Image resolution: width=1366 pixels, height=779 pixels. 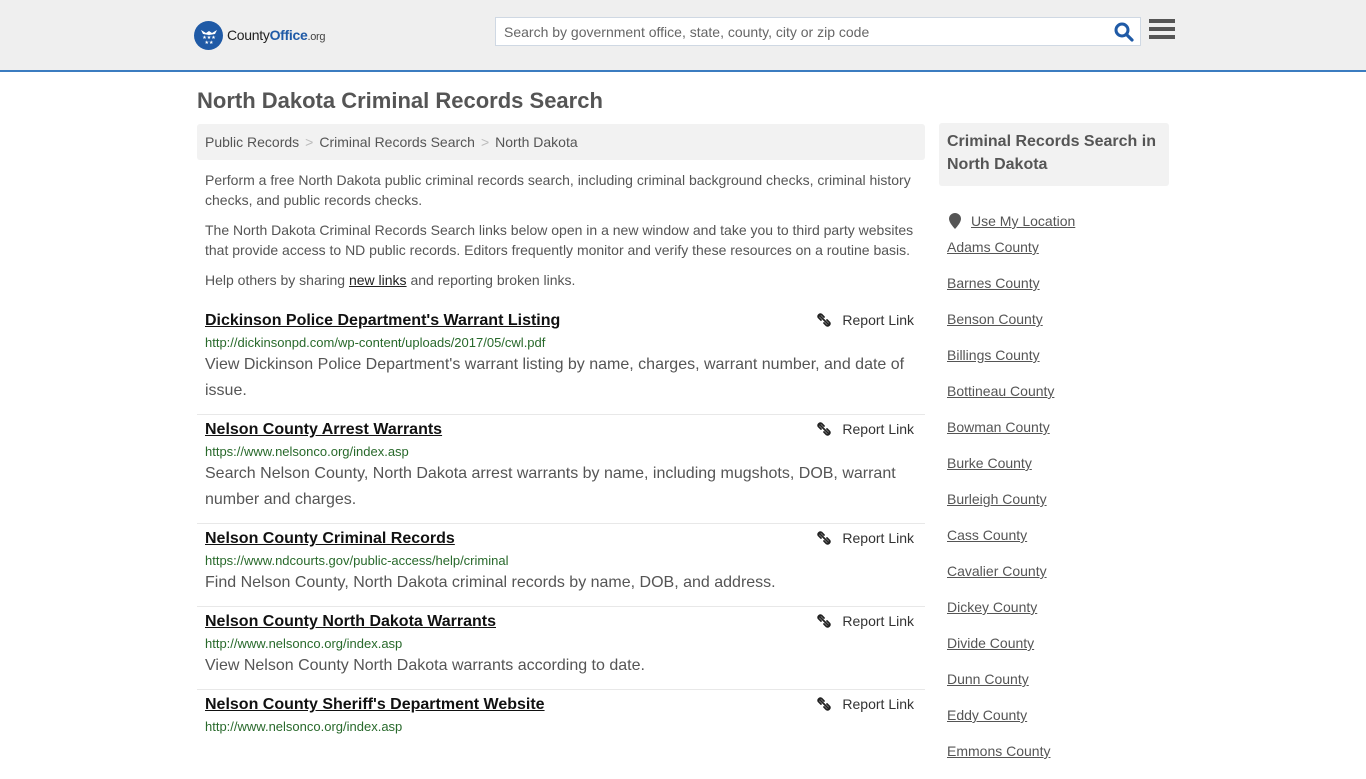 What do you see at coordinates (995, 319) in the screenshot?
I see `county-link-benson: Benson County` at bounding box center [995, 319].